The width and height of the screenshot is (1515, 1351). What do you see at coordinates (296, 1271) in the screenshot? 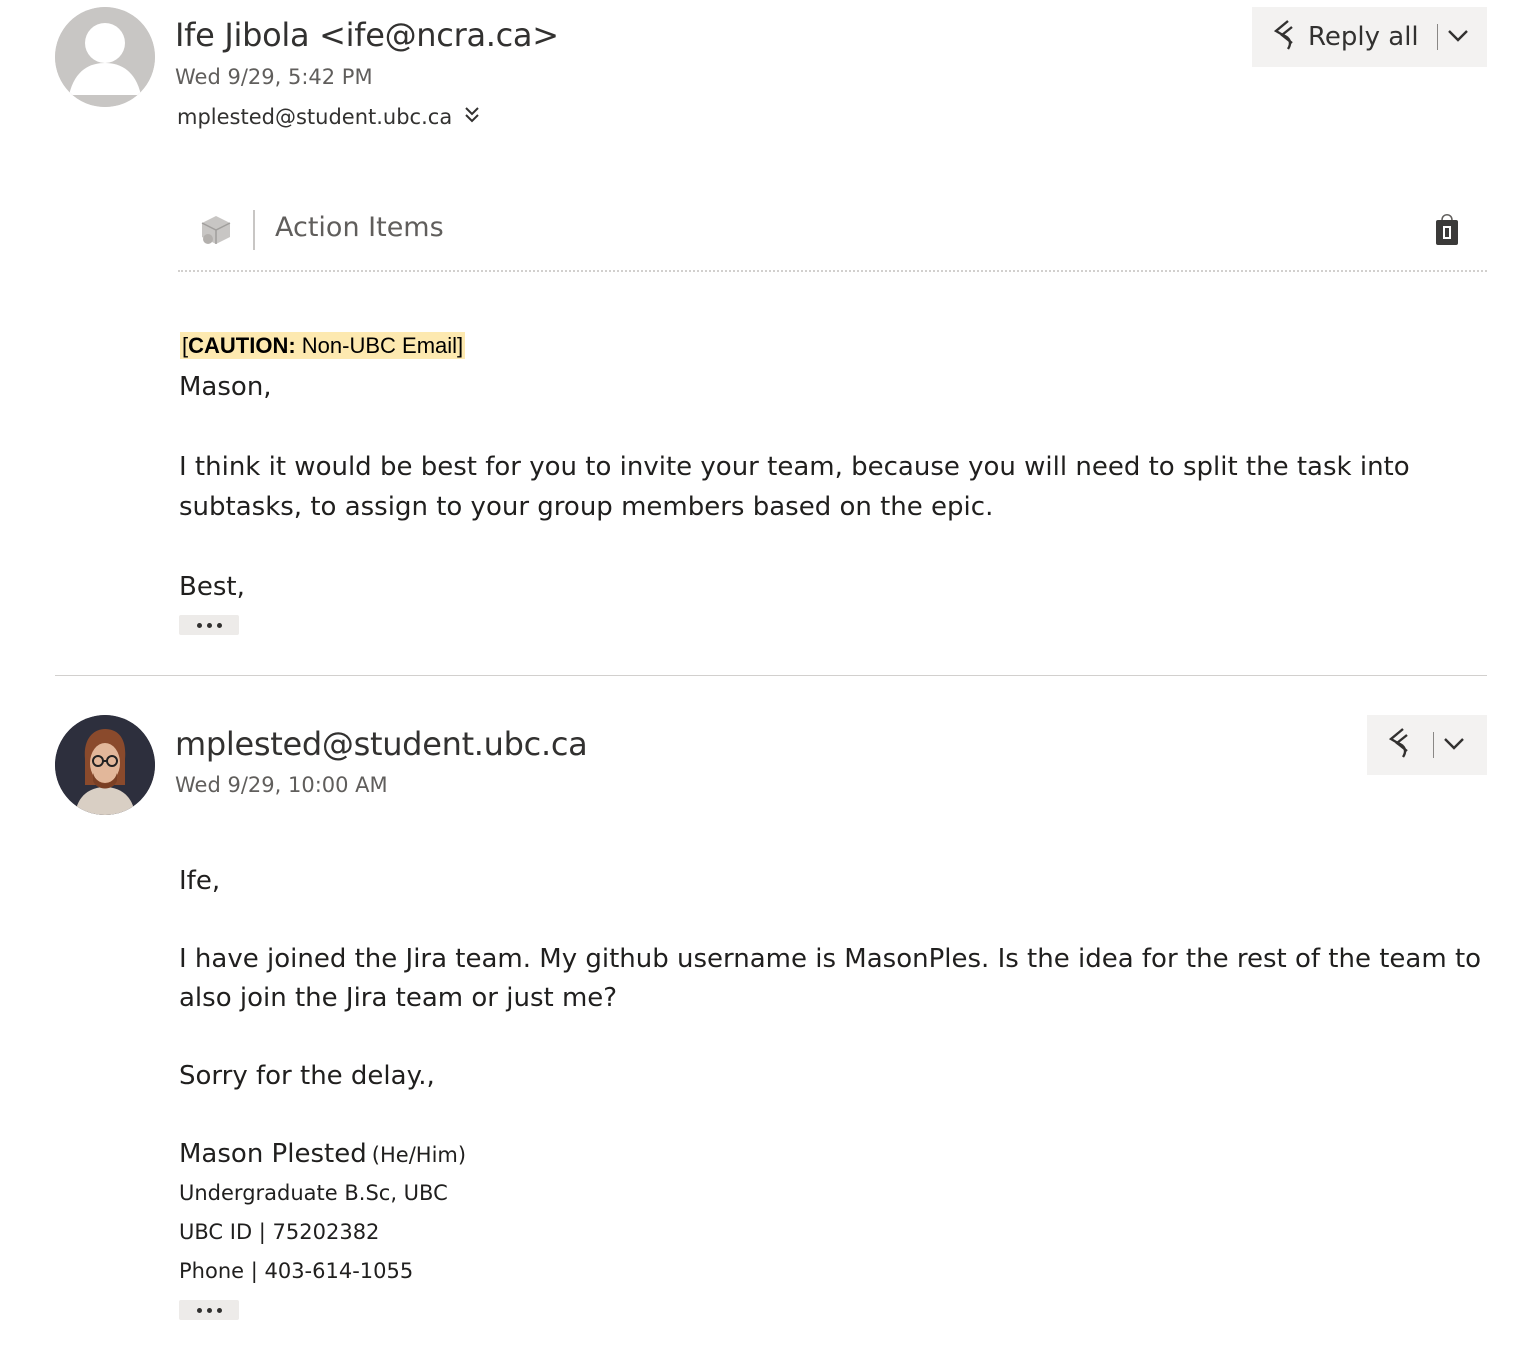
I see `signature-line: Phone | 403-614-1055` at bounding box center [296, 1271].